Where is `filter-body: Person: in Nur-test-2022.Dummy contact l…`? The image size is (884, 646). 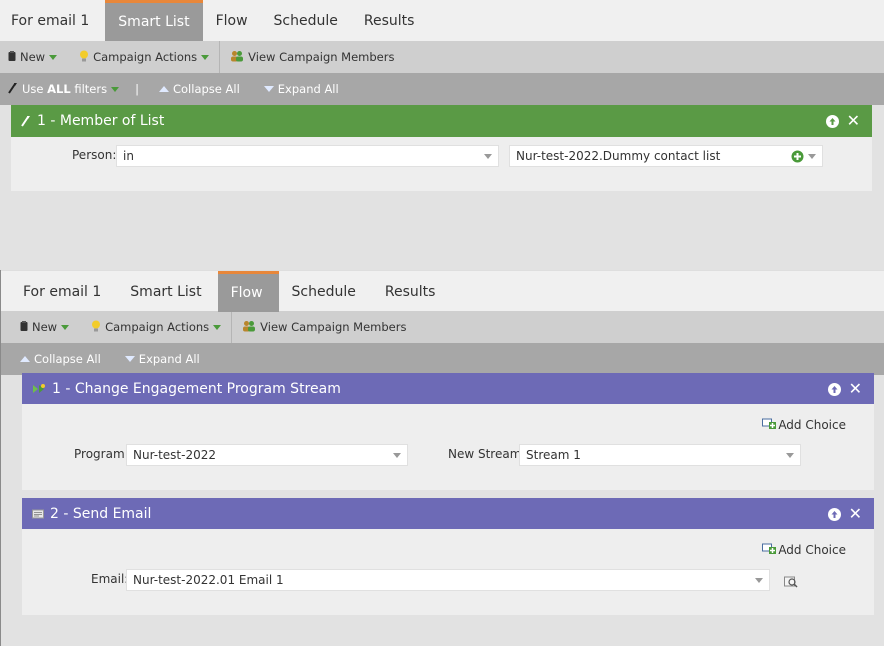
filter-body: Person: in Nur-test-2022.Dummy contact l… is located at coordinates (441, 164).